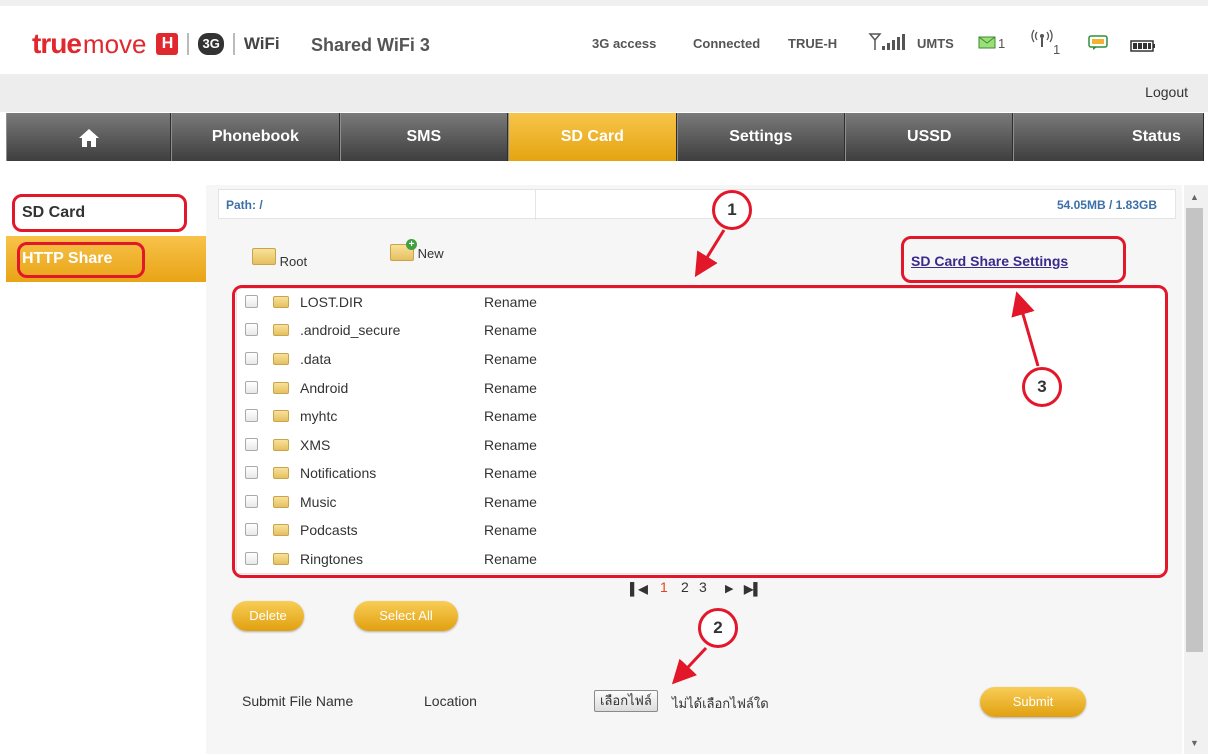 The image size is (1208, 754). I want to click on scrollbar-thumb, so click(1194, 430).